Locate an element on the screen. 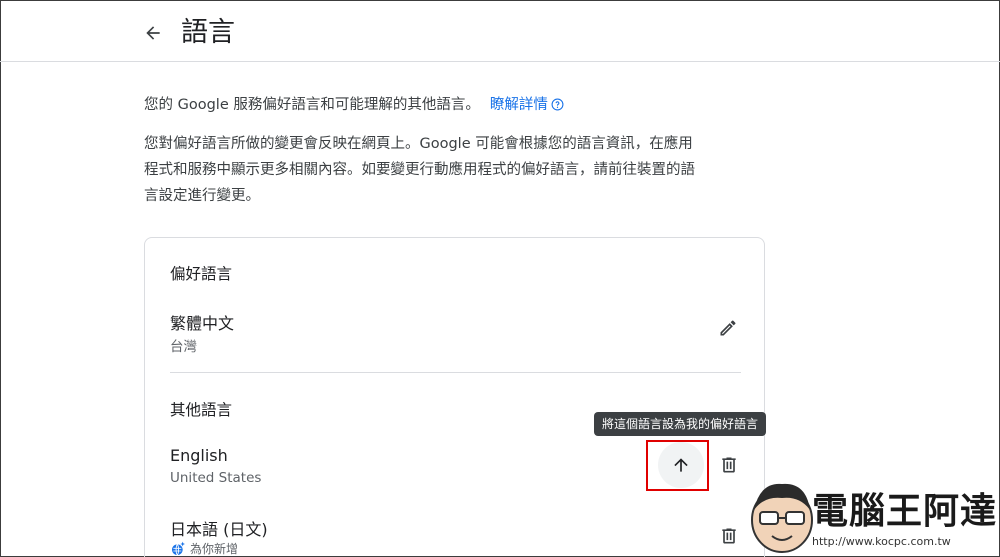  help-circle-icon is located at coordinates (557, 104).